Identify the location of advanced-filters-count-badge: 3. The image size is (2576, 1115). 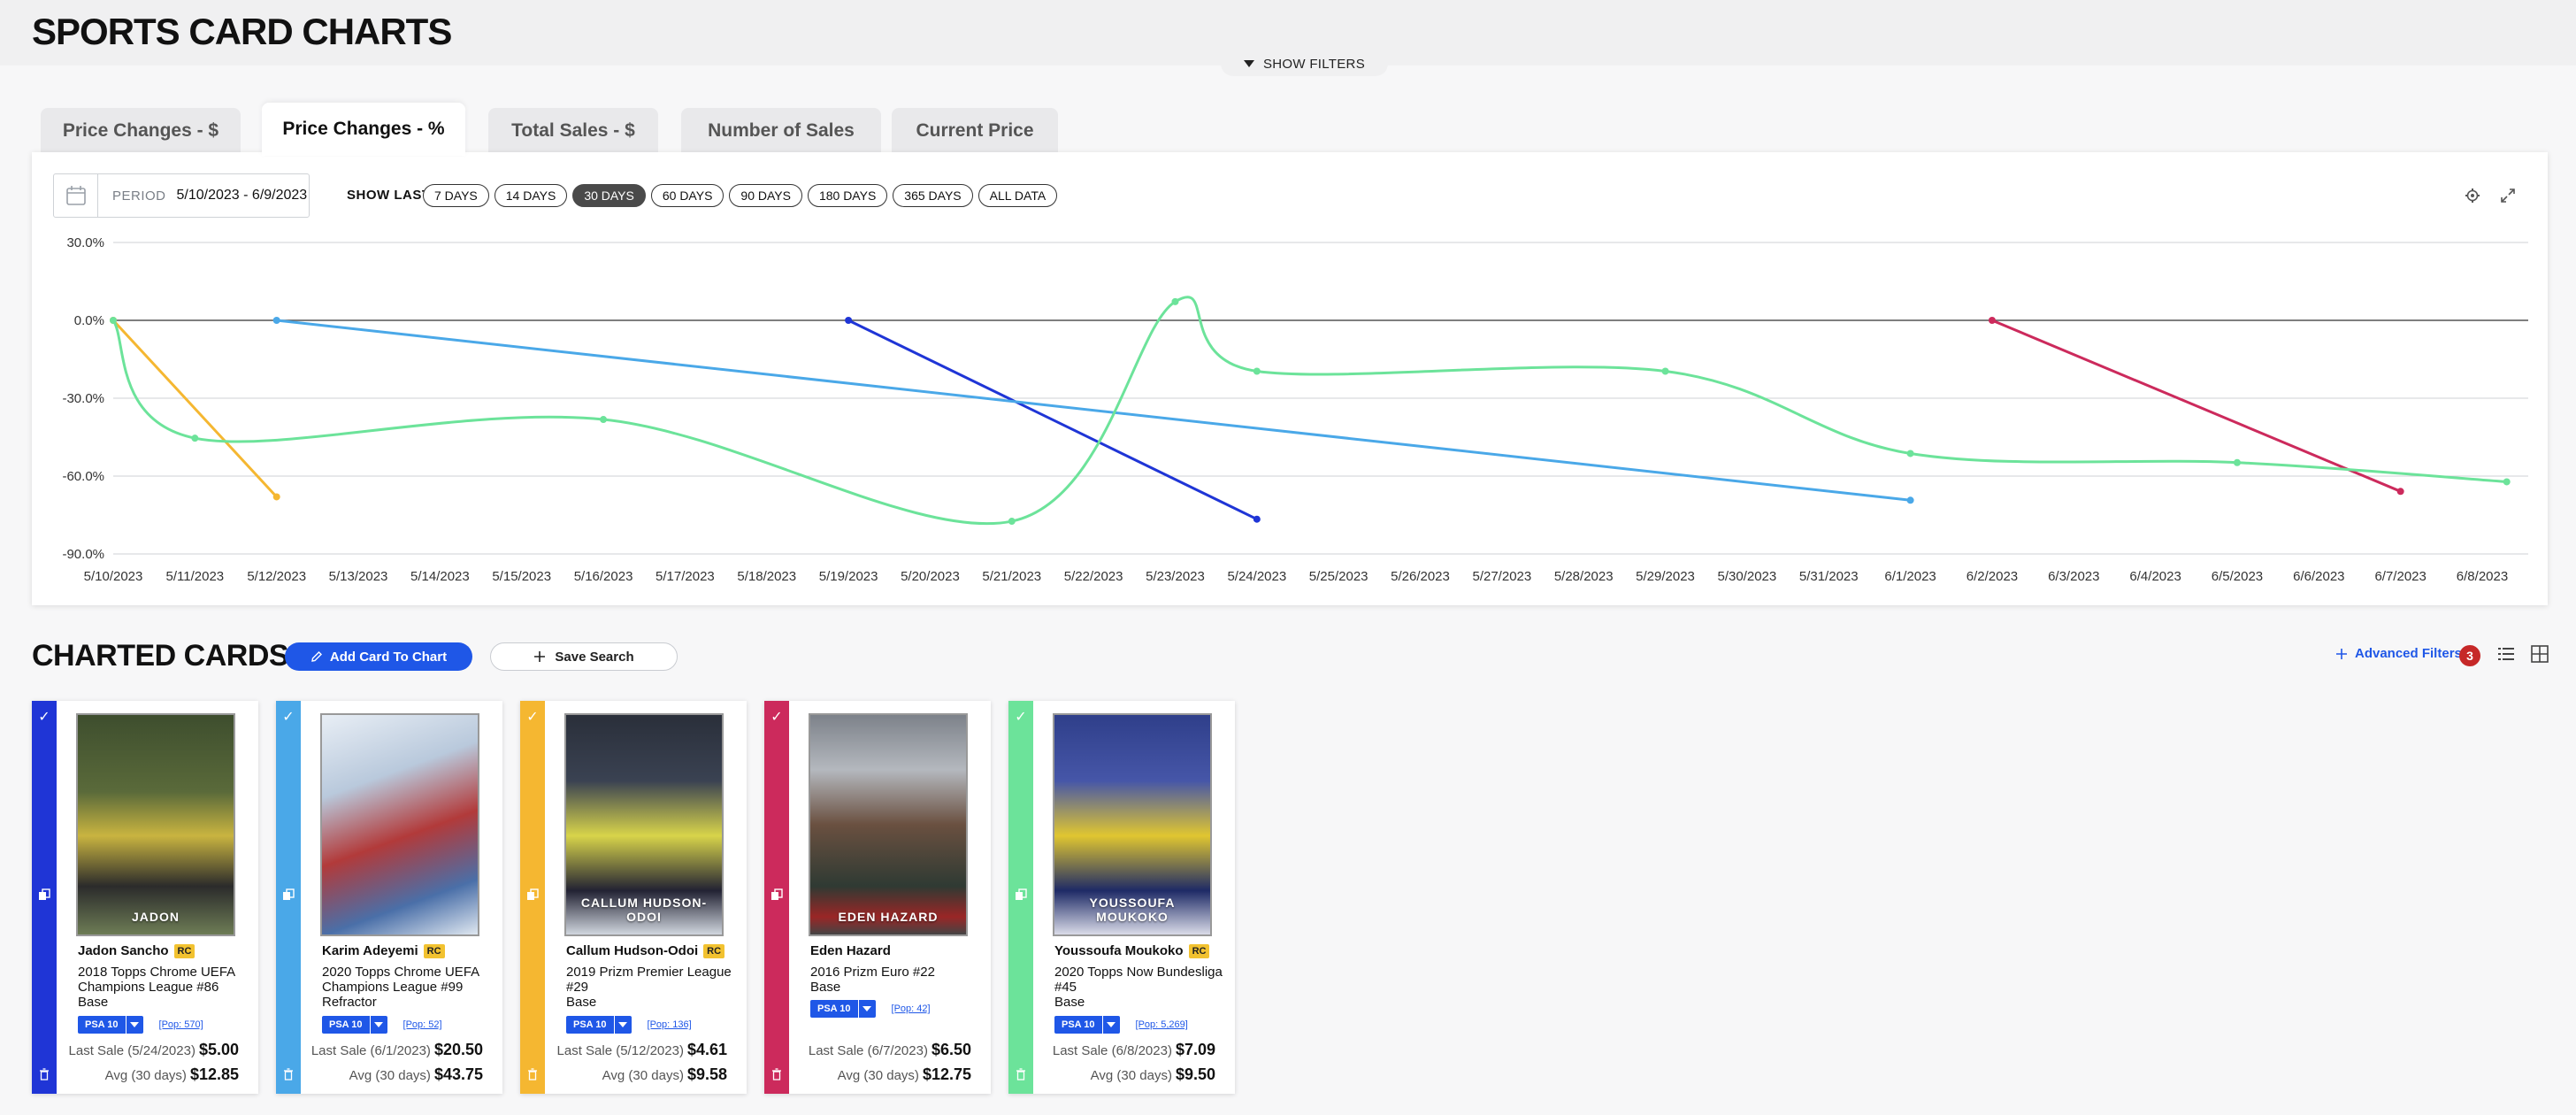
(2469, 655).